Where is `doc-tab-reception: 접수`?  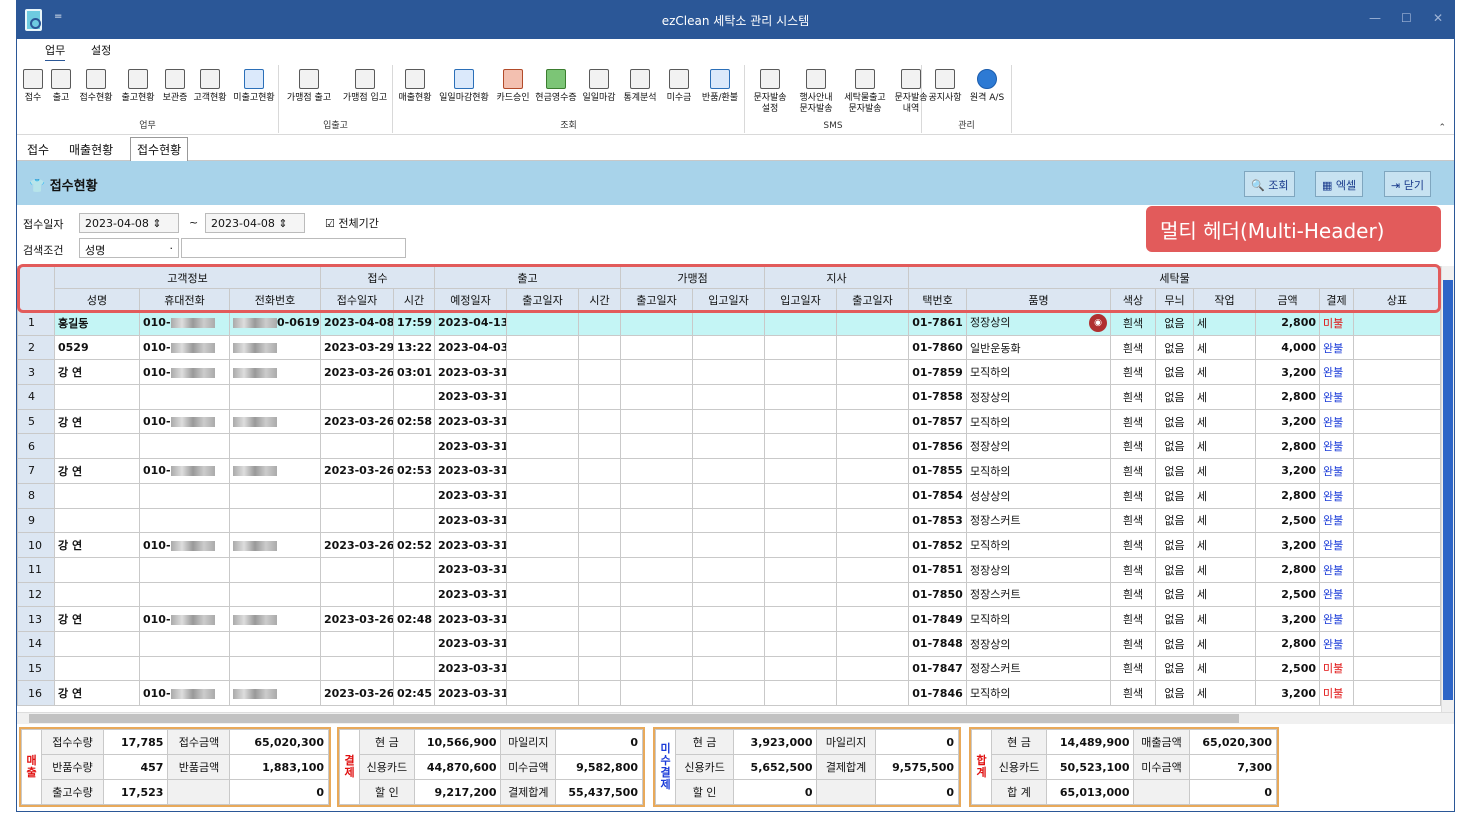
doc-tab-reception: 접수 is located at coordinates (38, 149).